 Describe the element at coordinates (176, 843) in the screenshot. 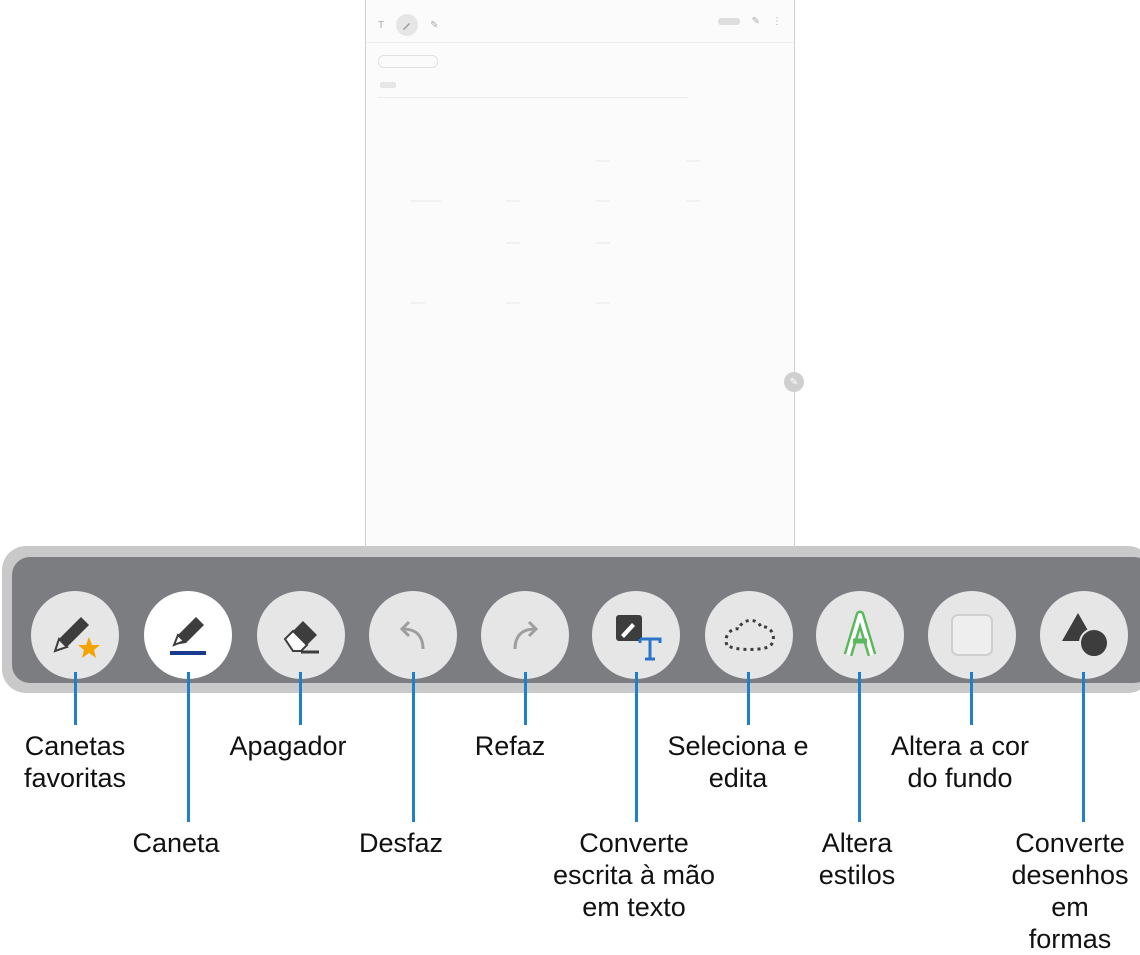

I see `label-pen: Caneta` at that location.